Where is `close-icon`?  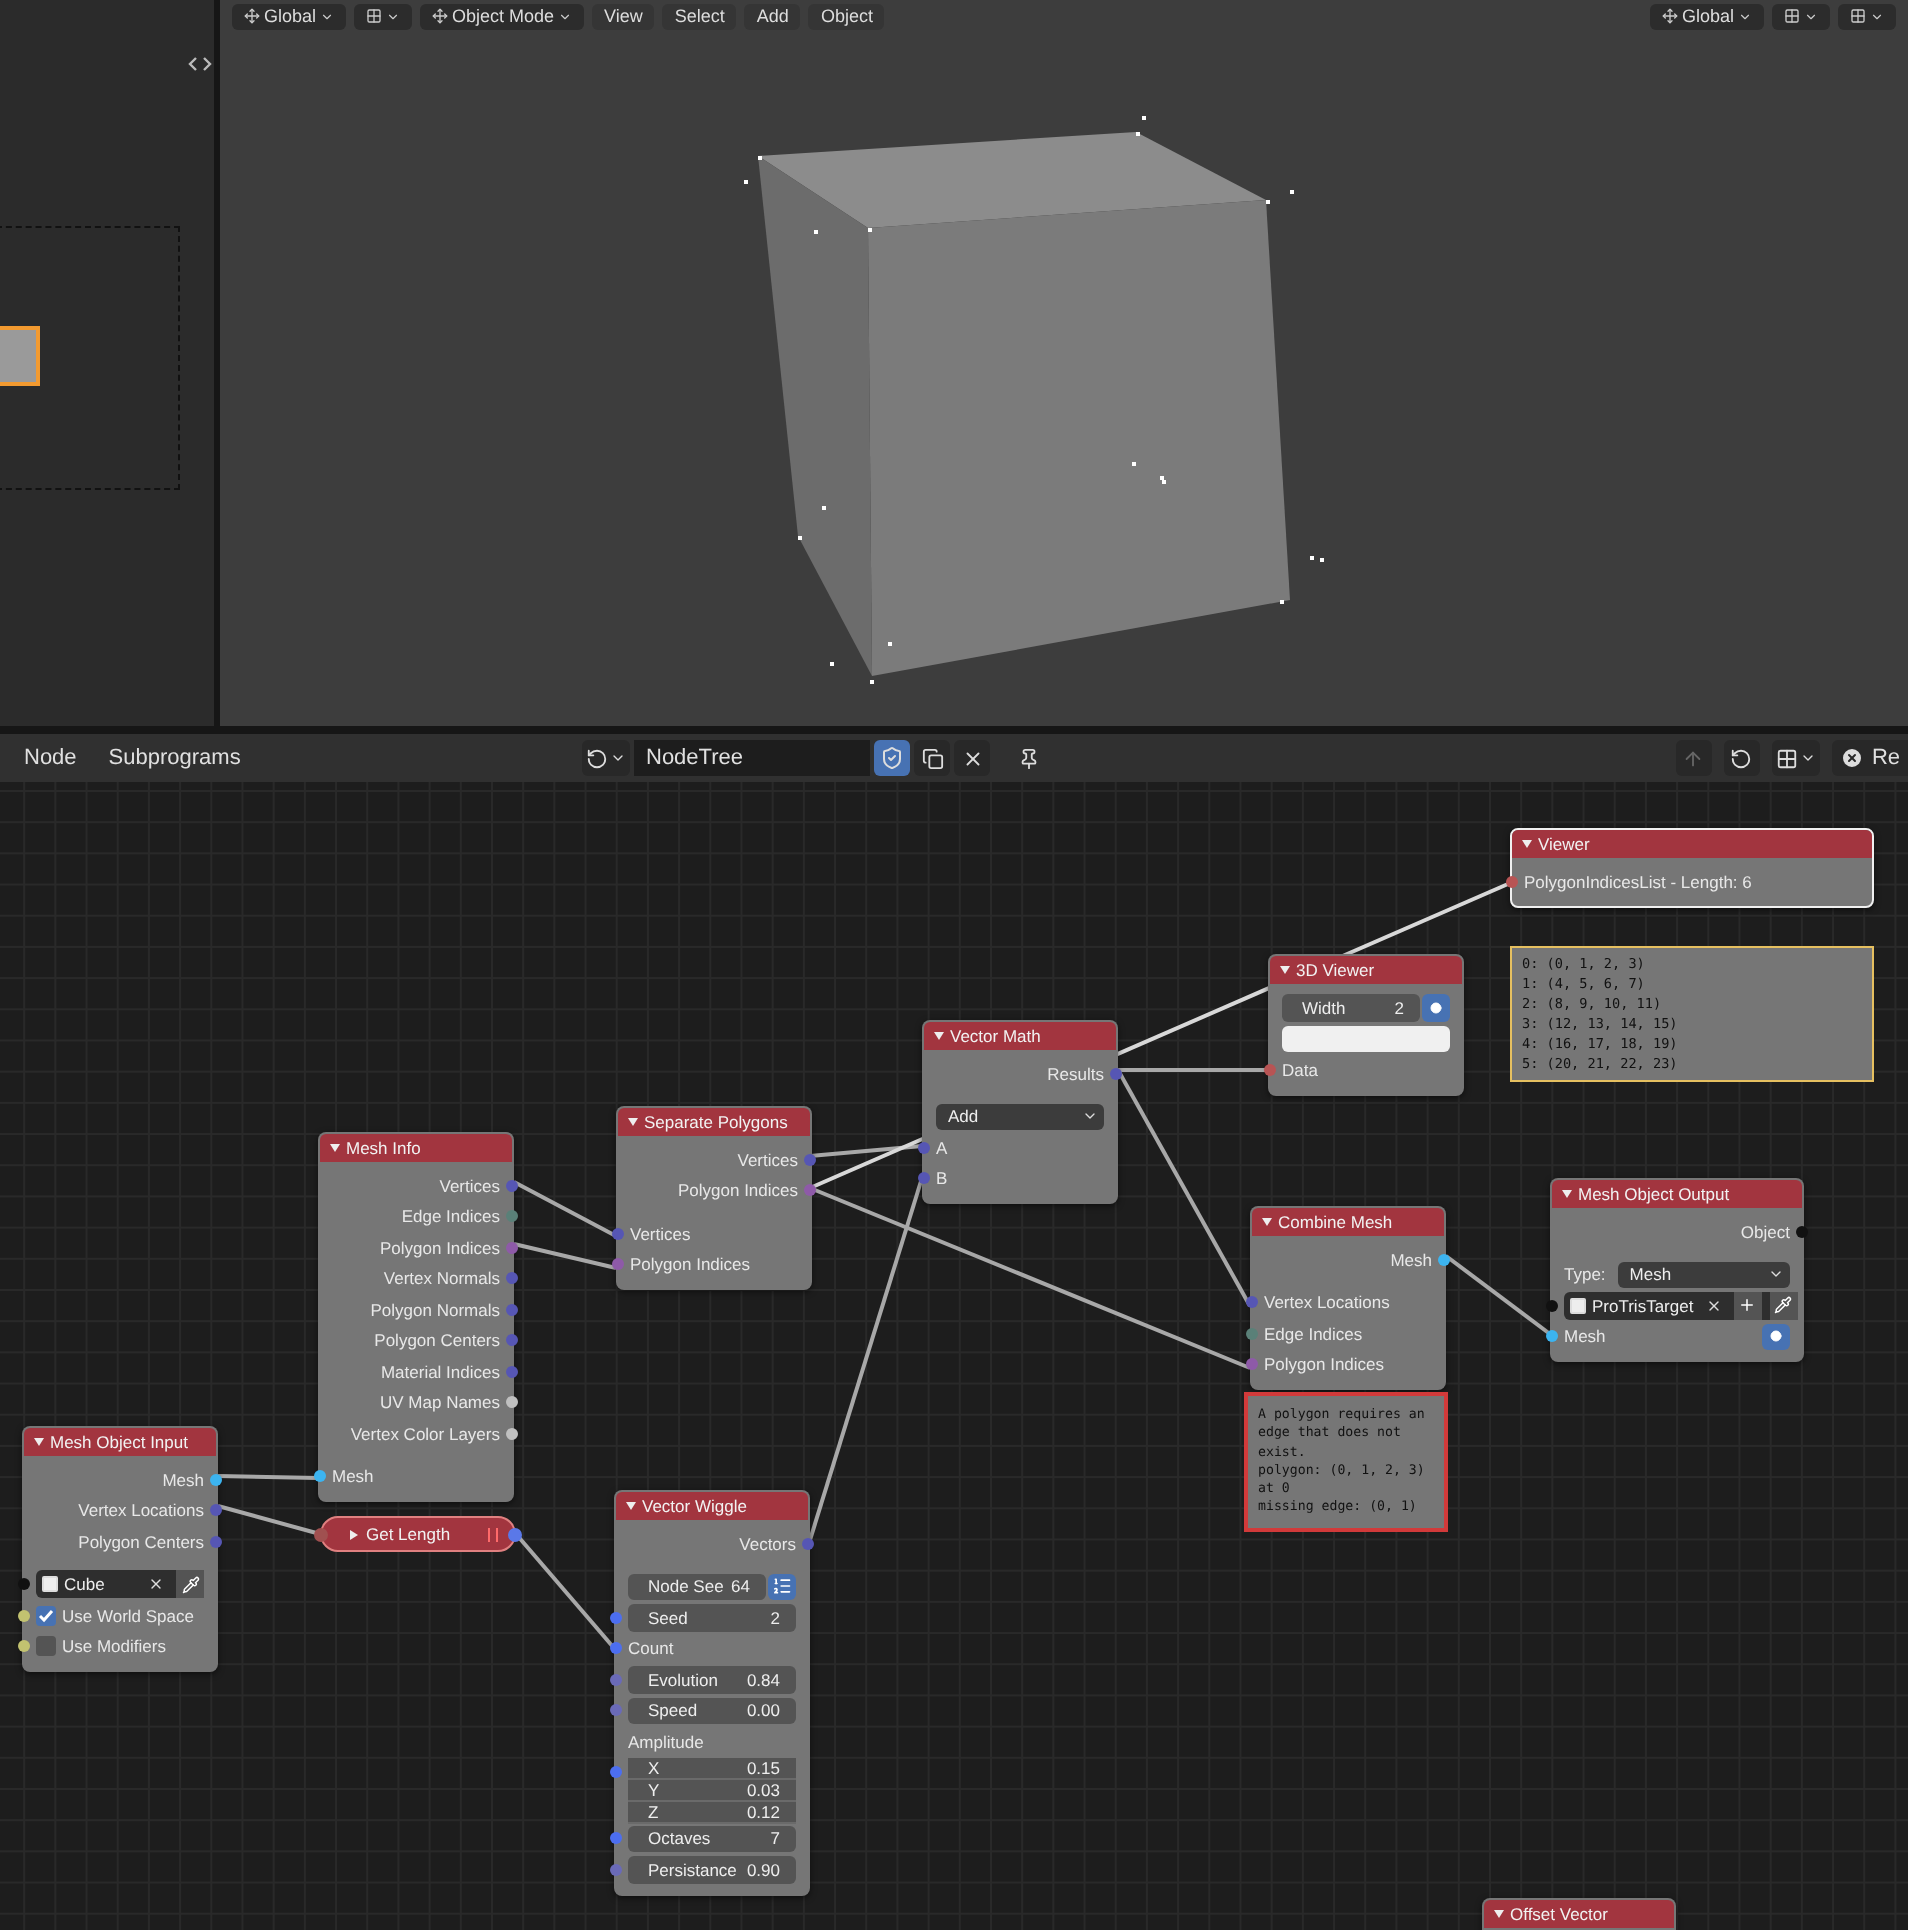 close-icon is located at coordinates (1713, 1305).